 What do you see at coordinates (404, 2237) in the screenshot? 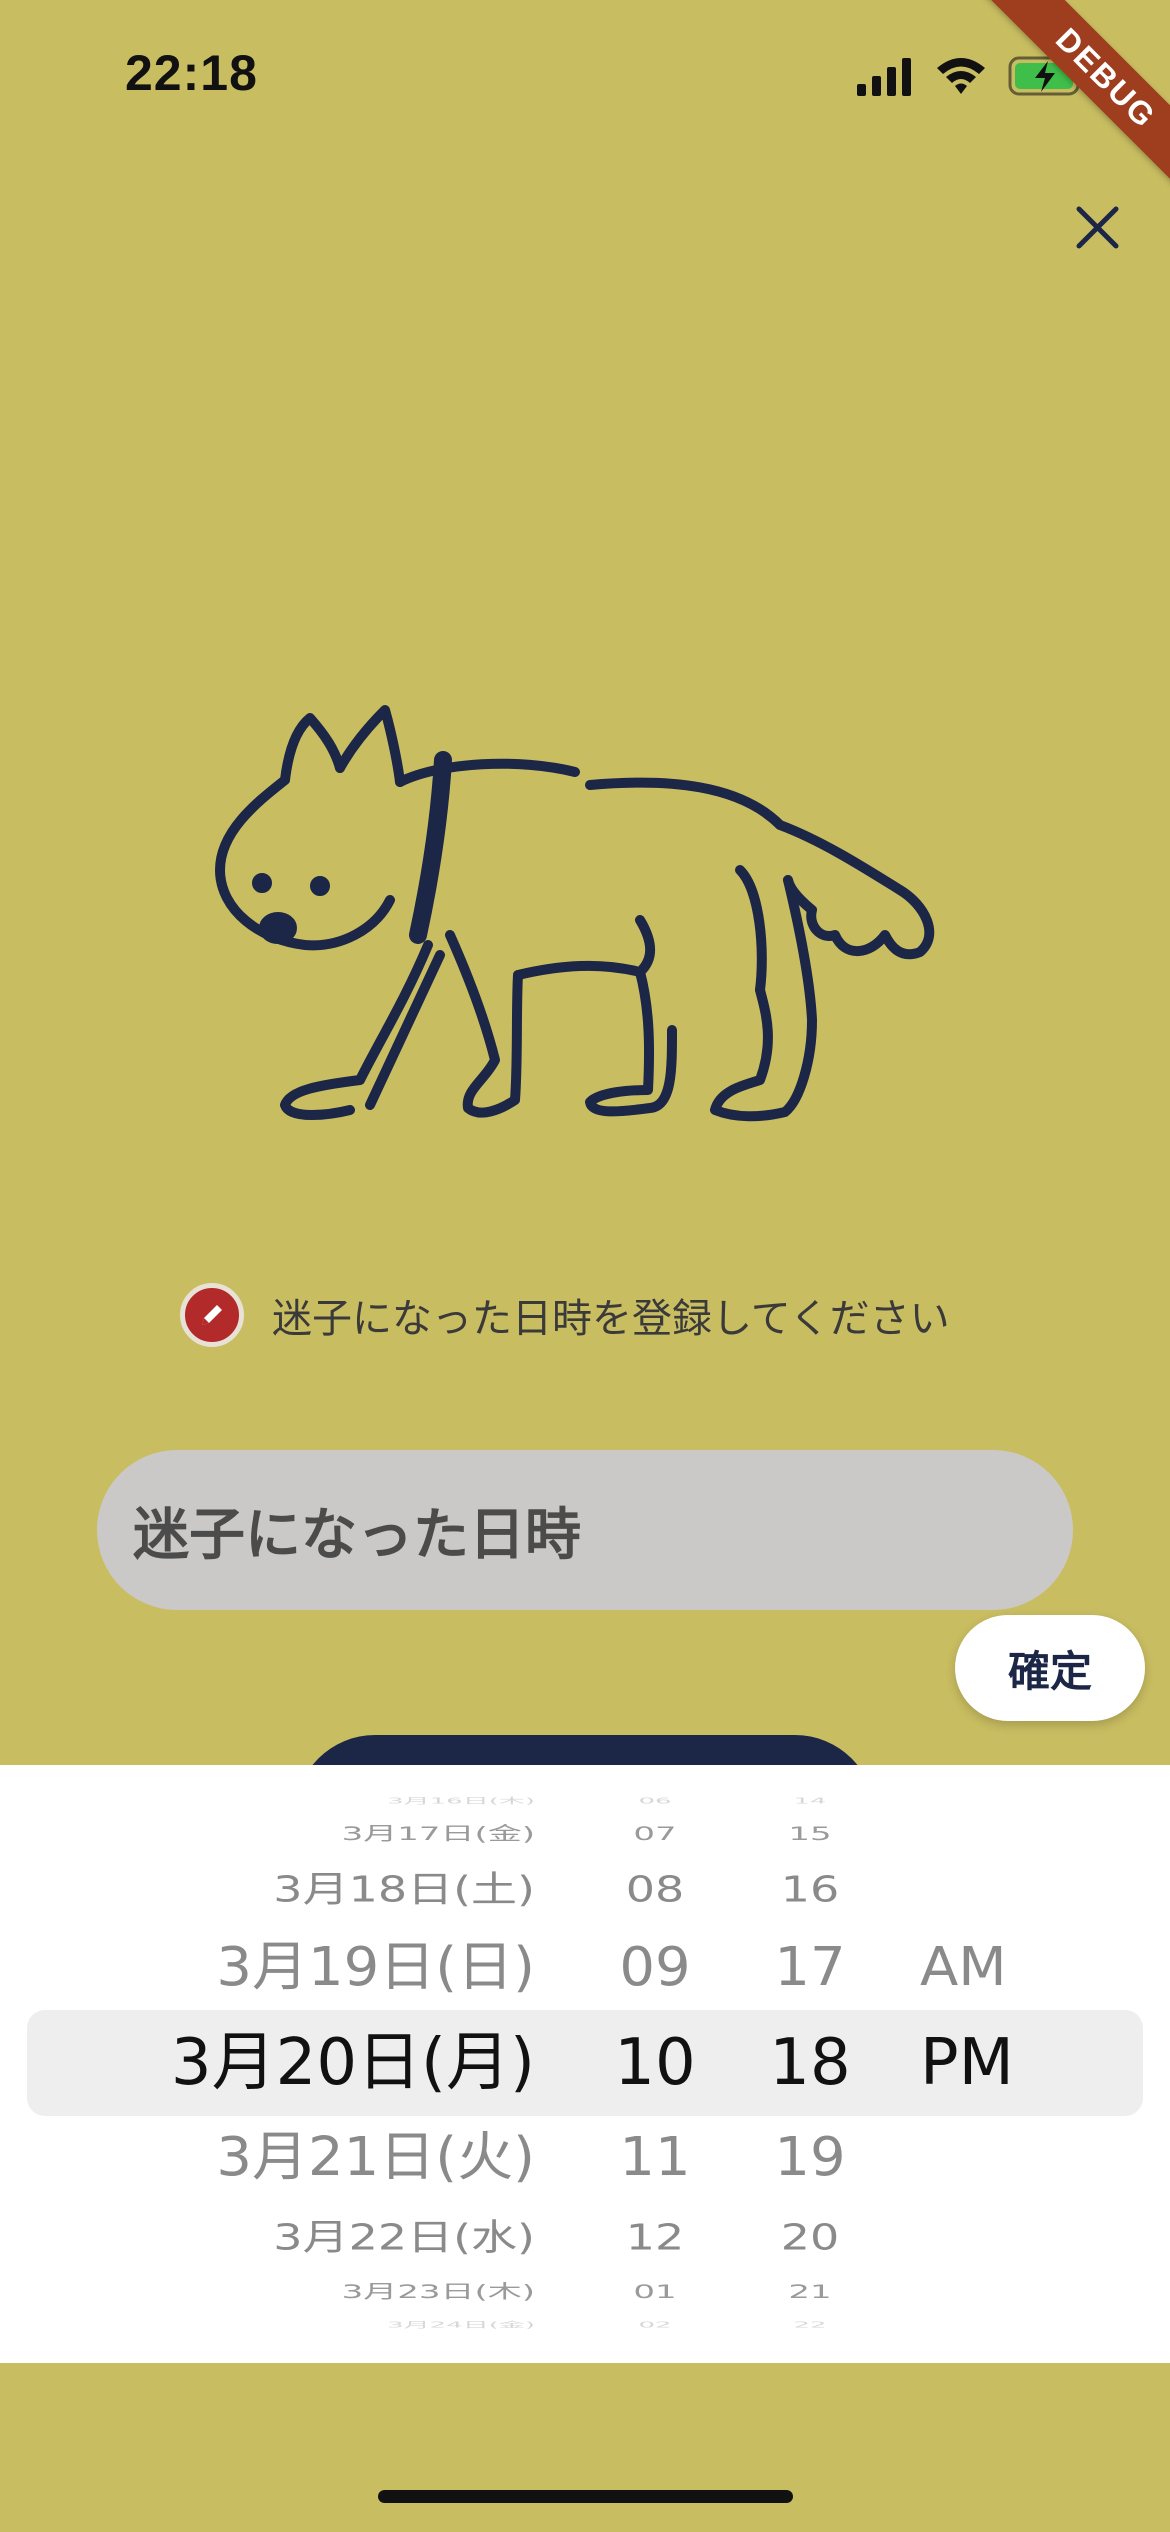
I see `date-option: 3月22日(水)` at bounding box center [404, 2237].